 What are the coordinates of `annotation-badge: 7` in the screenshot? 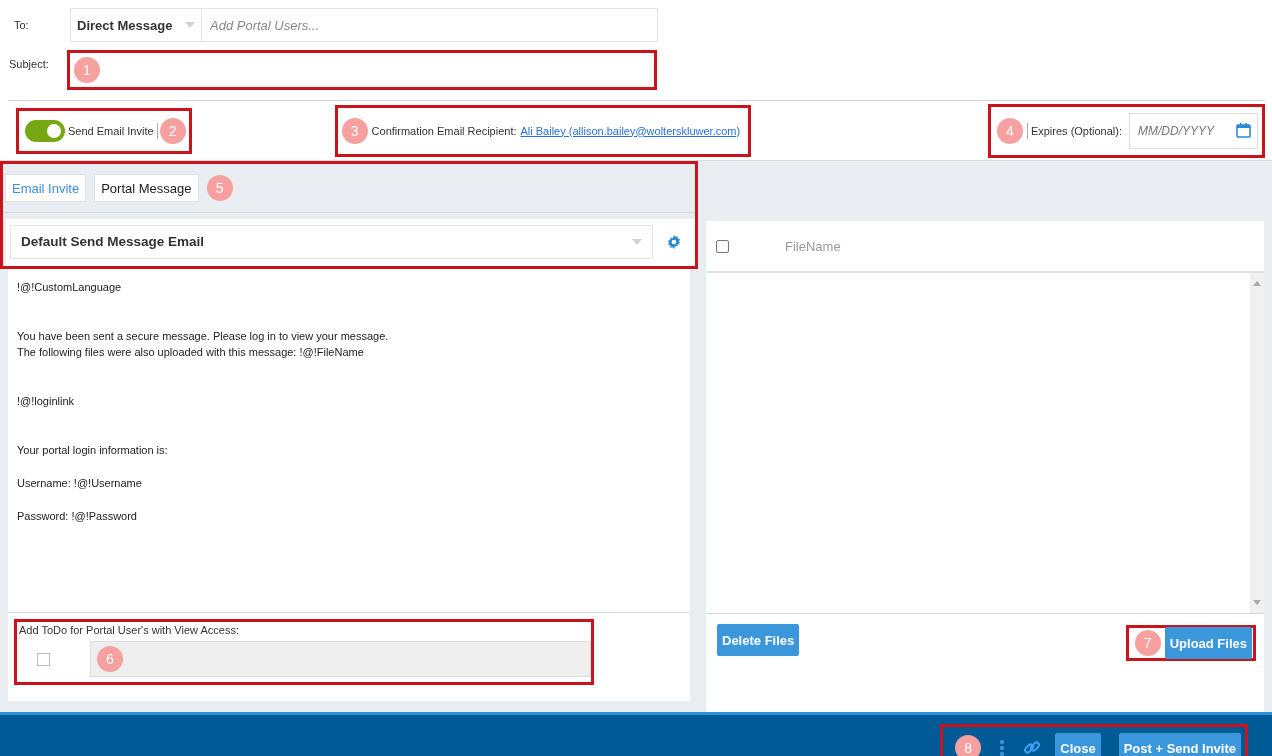 It's located at (1147, 643).